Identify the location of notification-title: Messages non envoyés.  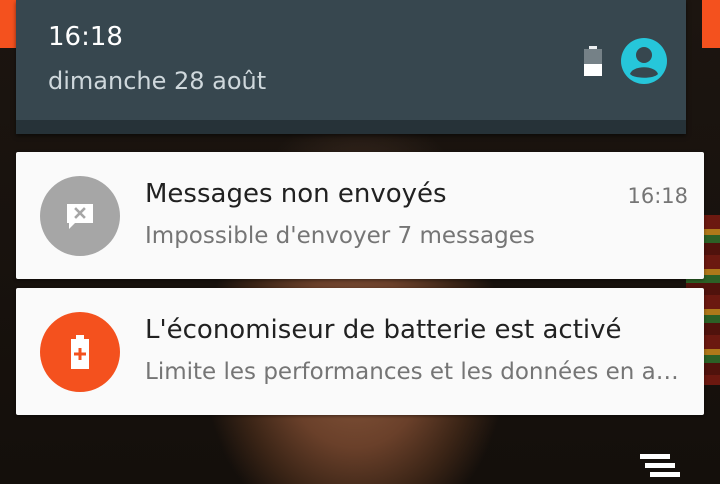
(296, 194).